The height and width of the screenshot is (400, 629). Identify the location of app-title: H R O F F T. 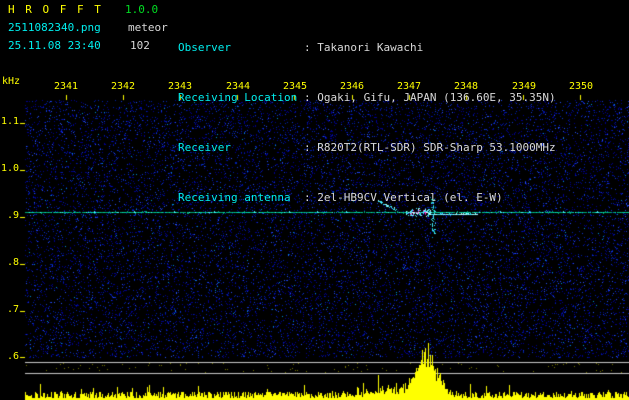
(55, 9).